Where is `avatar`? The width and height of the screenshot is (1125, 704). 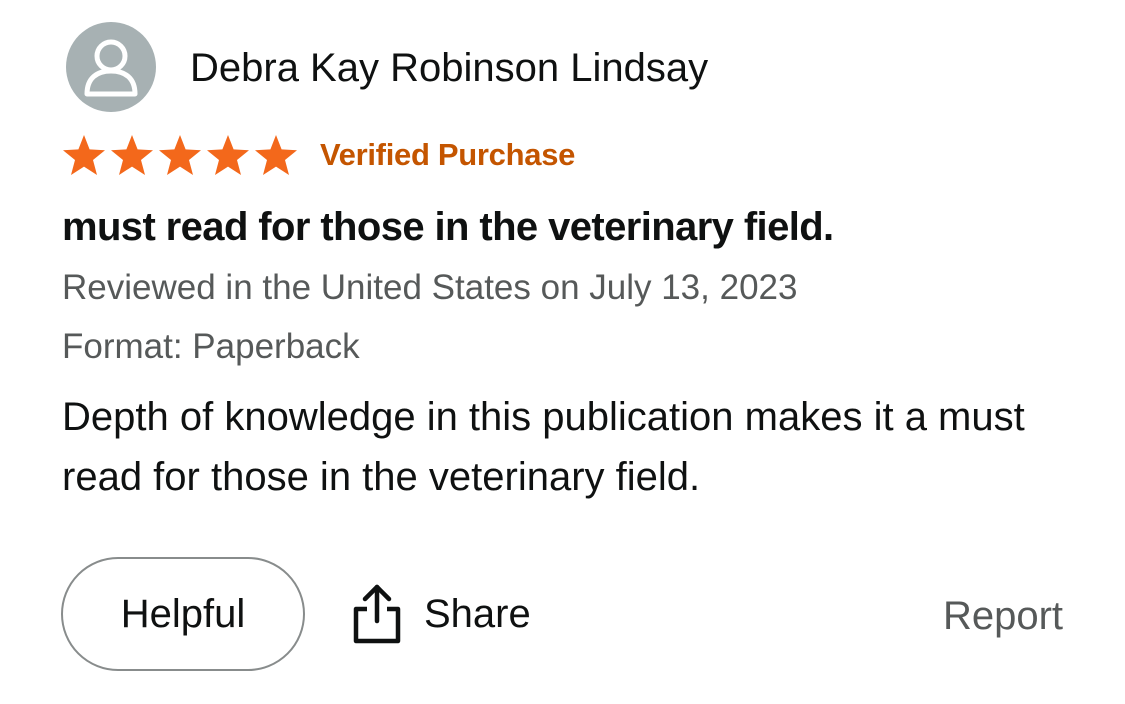 avatar is located at coordinates (111, 67).